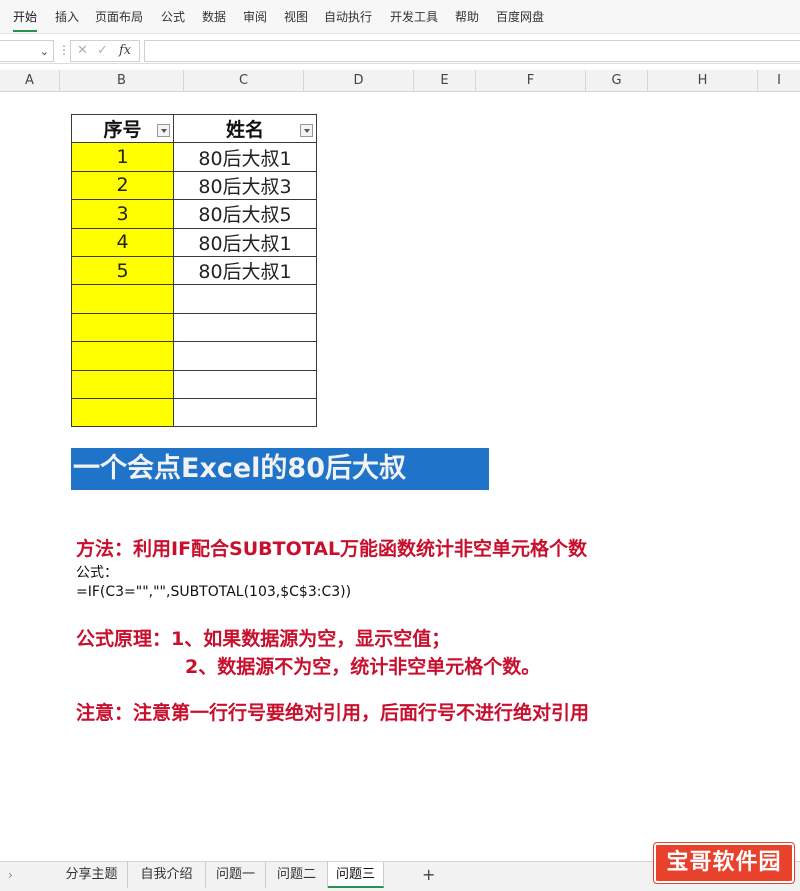  I want to click on add-sheet-button: +, so click(428, 874).